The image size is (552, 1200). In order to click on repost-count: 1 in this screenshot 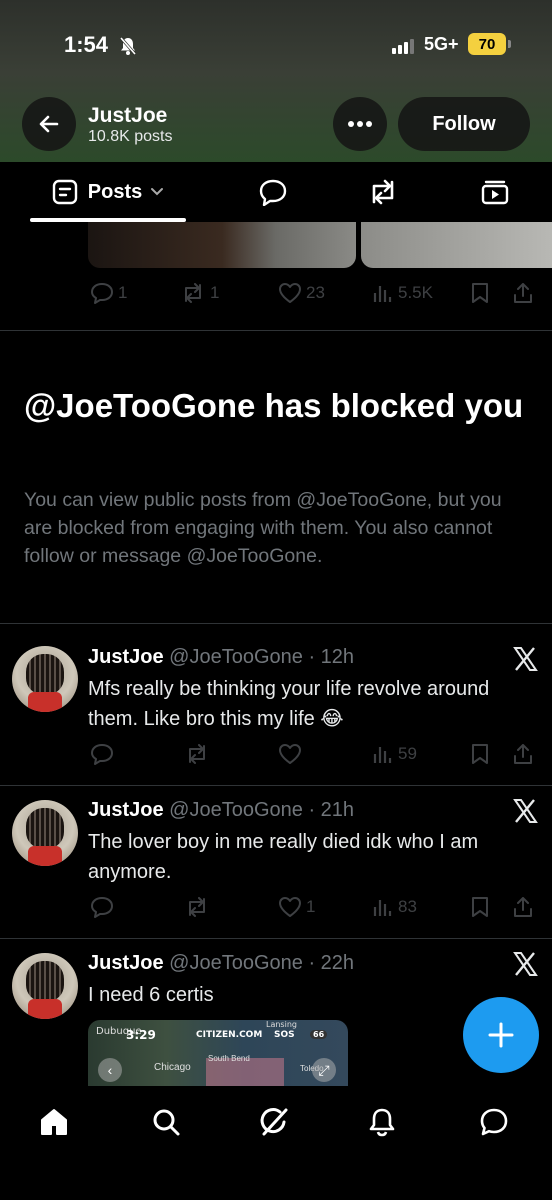, I will do `click(215, 292)`.